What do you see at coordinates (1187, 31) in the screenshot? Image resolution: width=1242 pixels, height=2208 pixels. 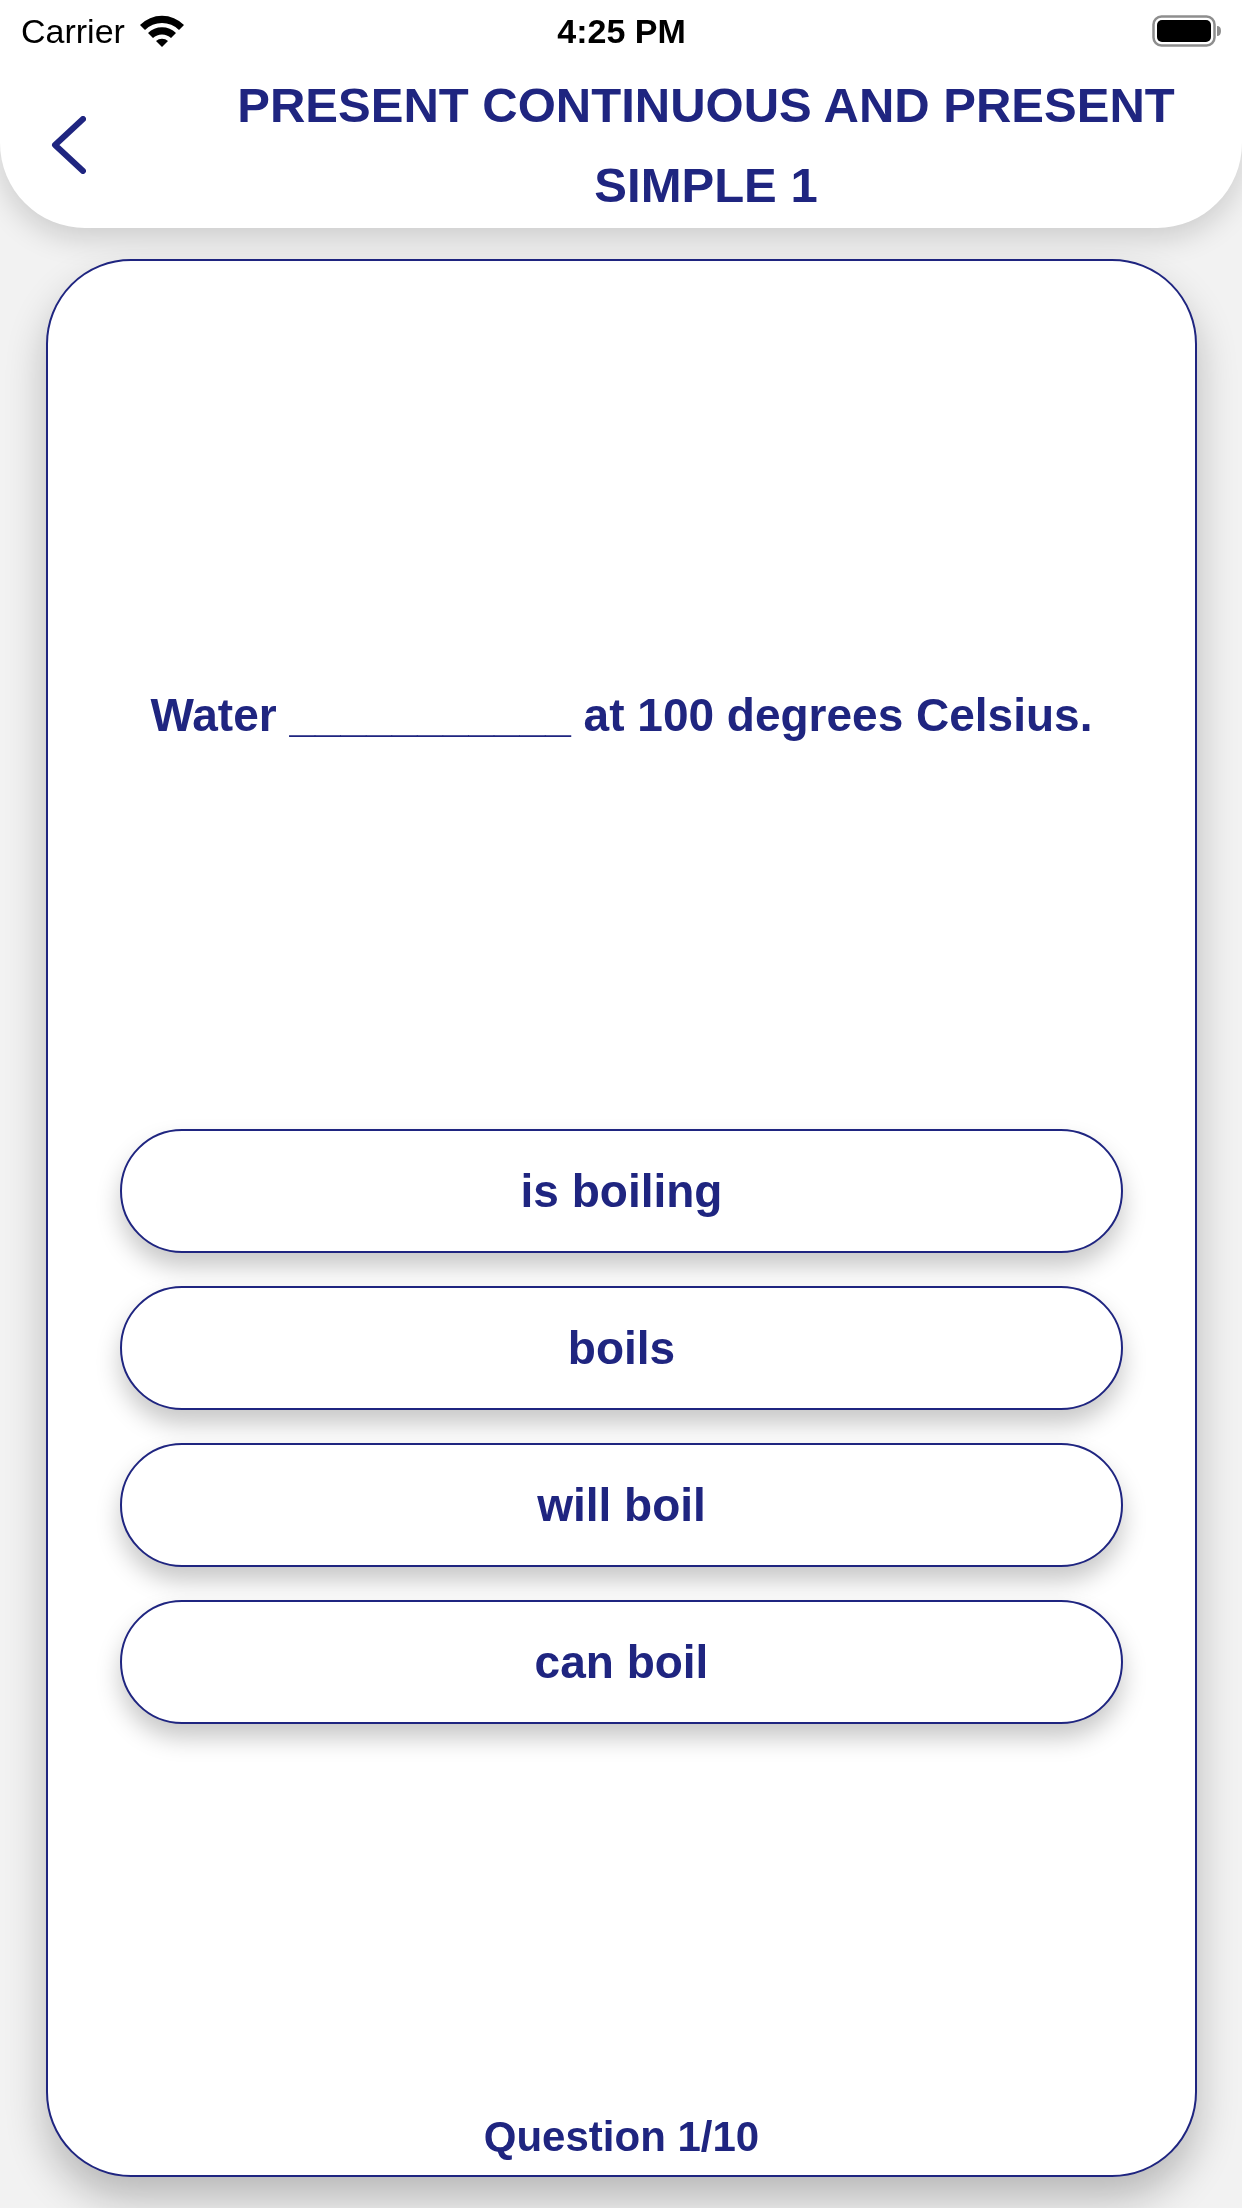 I see `battery-icon` at bounding box center [1187, 31].